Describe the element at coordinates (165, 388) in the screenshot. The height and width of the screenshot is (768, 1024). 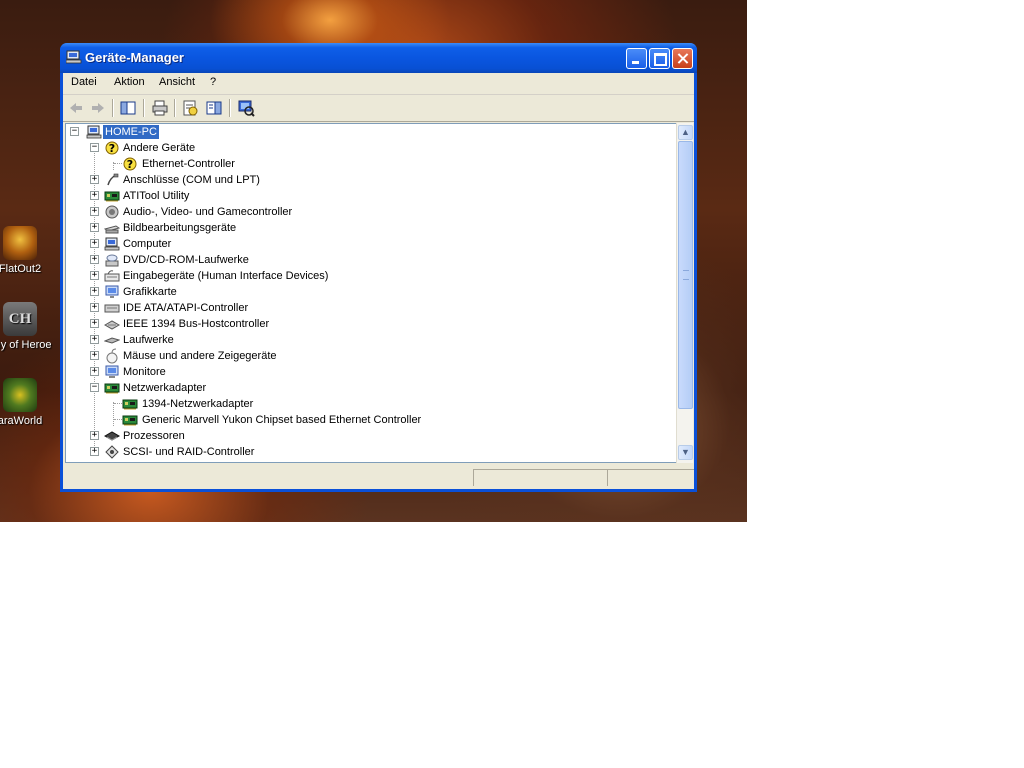
I see `tree-item-label: Netzwerkadapter` at that location.